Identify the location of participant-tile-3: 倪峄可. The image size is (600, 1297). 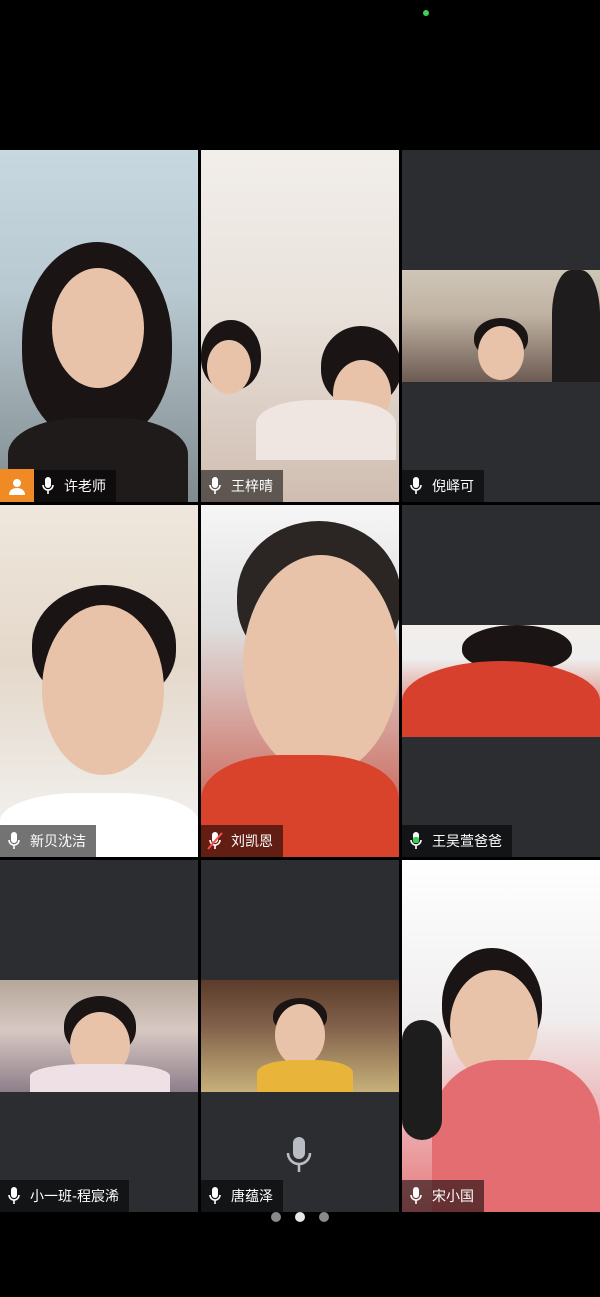
(501, 326).